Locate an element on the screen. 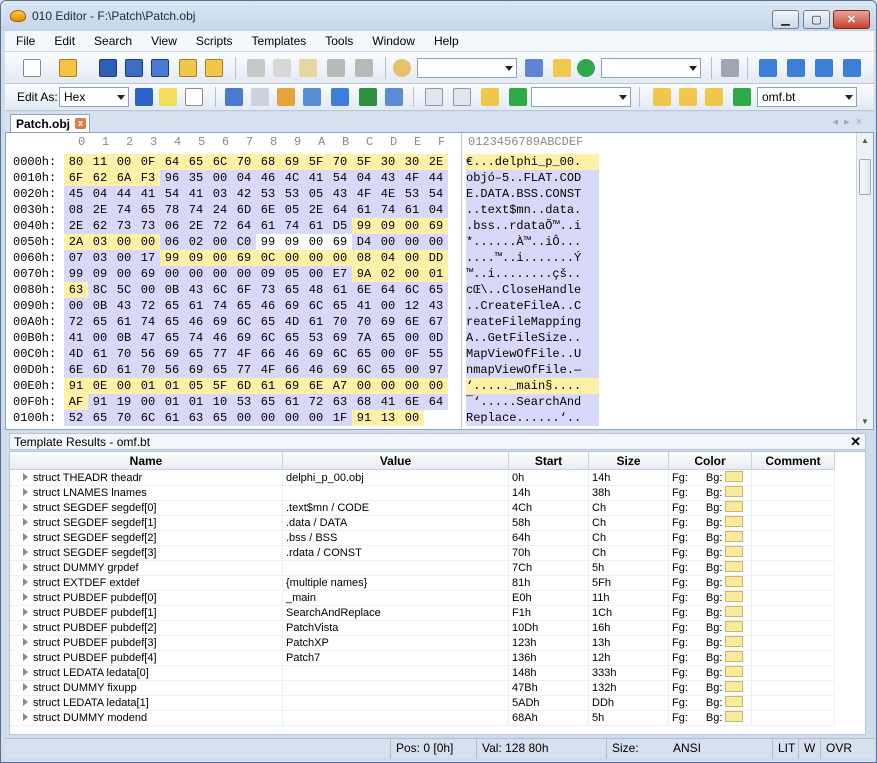 The image size is (877, 763). hex-byte: 19 is located at coordinates (124, 402).